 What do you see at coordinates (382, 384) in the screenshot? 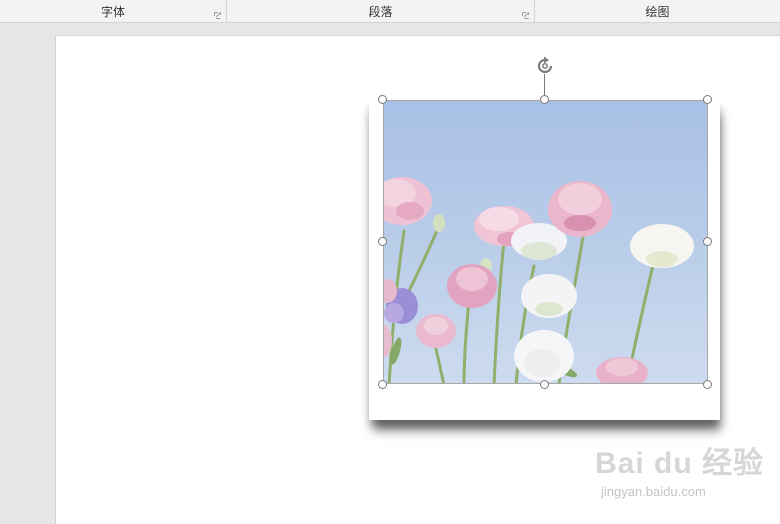
I see `resize-handle-bottom-left` at bounding box center [382, 384].